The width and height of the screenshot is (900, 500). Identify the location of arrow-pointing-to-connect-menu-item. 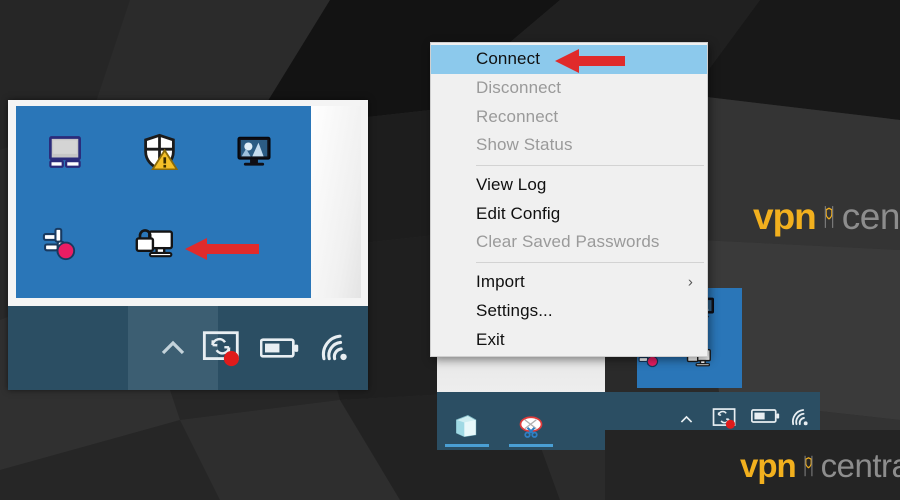
(590, 61).